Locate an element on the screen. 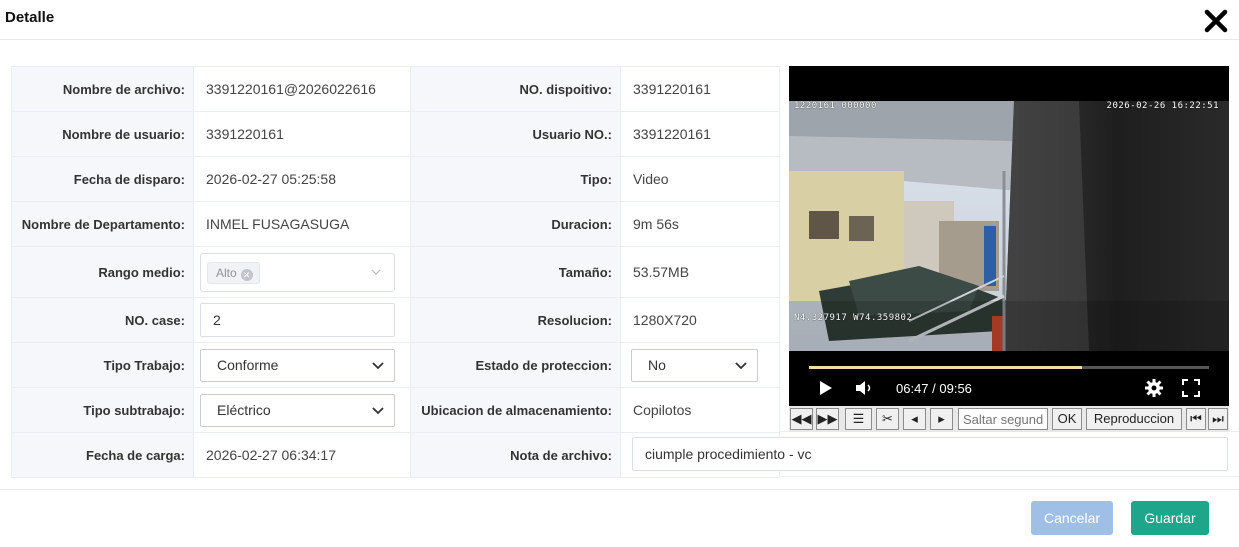 This screenshot has width=1239, height=547. protection-state-label: Estado de proteccion: is located at coordinates (515, 365).